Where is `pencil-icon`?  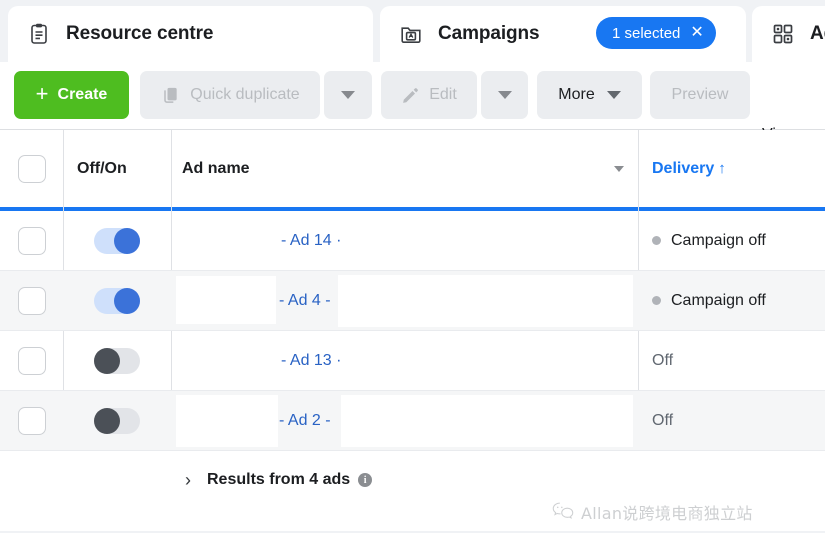
pencil-icon is located at coordinates (410, 95).